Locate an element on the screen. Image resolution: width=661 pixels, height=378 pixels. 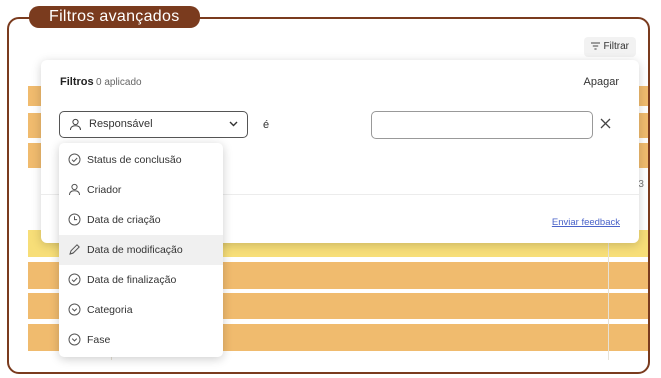
dropdown-item-criador: Criador is located at coordinates (141, 190).